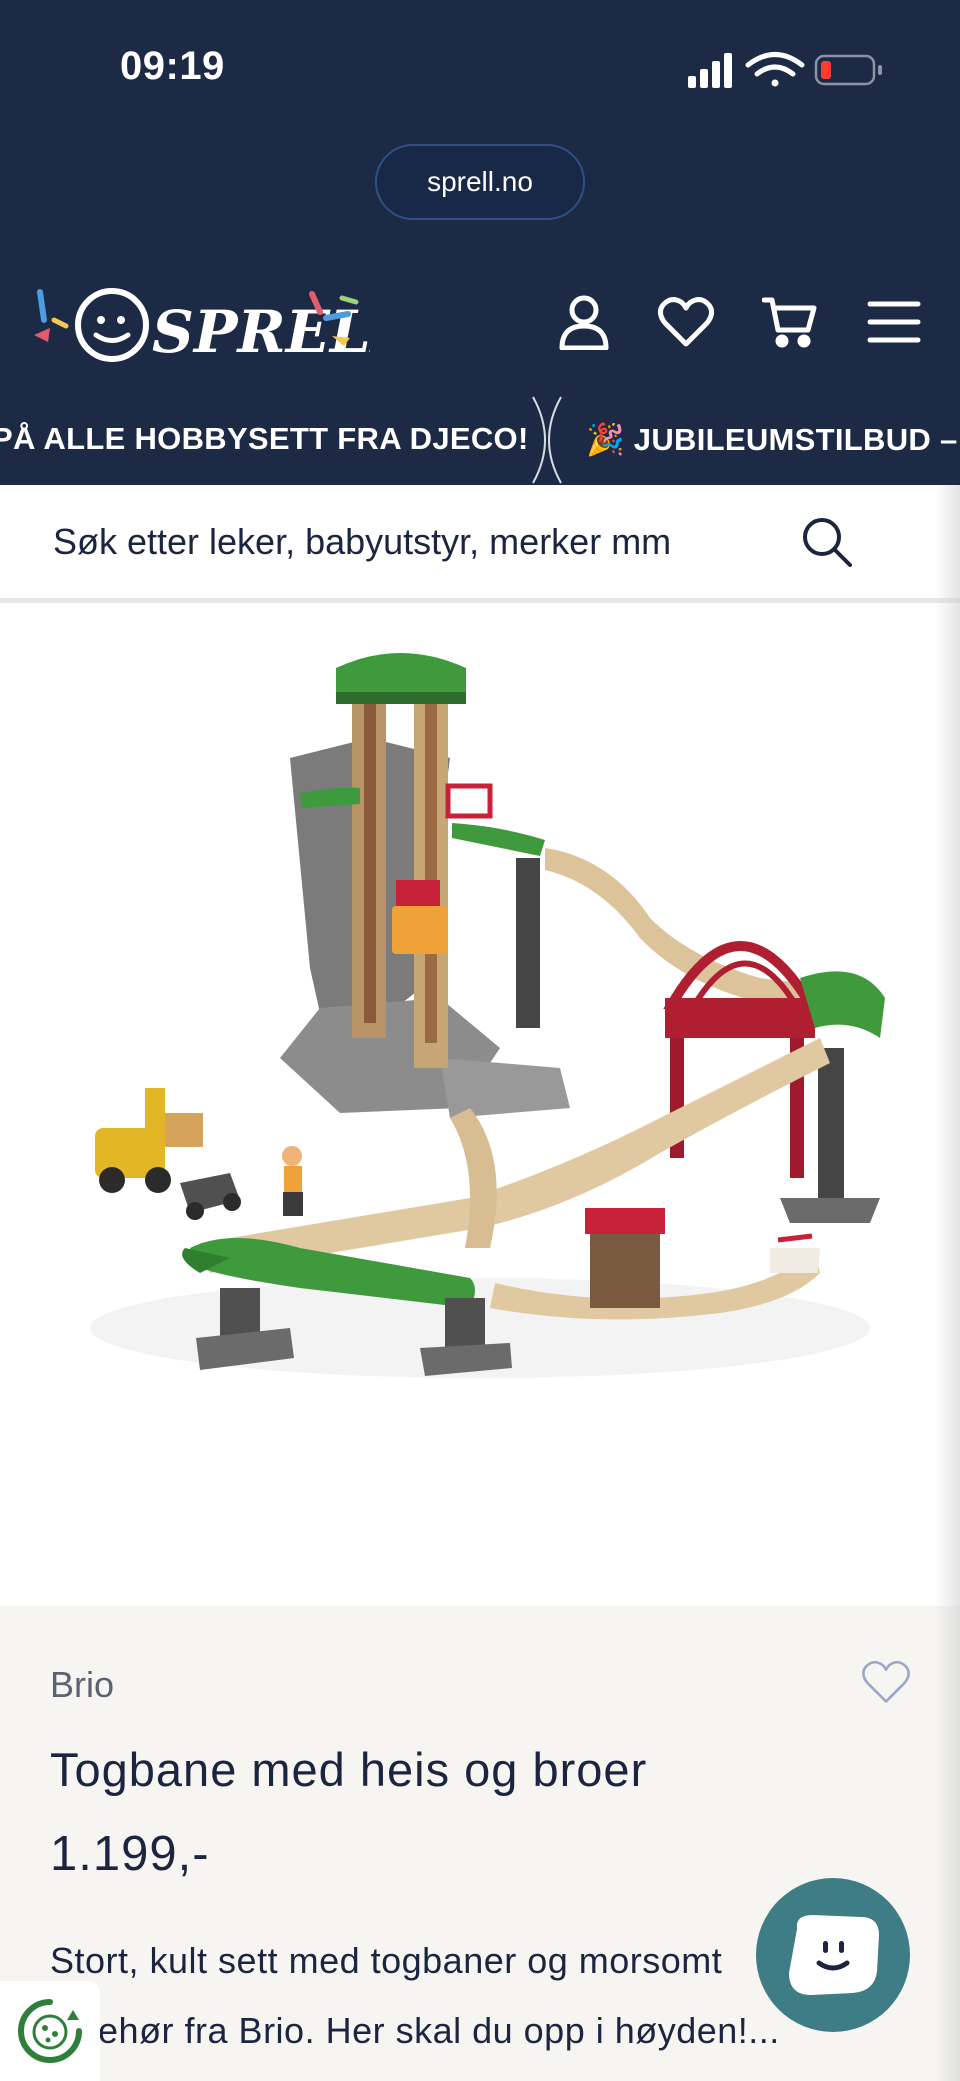  I want to click on product-title: Togbane med heis og broer, so click(349, 1769).